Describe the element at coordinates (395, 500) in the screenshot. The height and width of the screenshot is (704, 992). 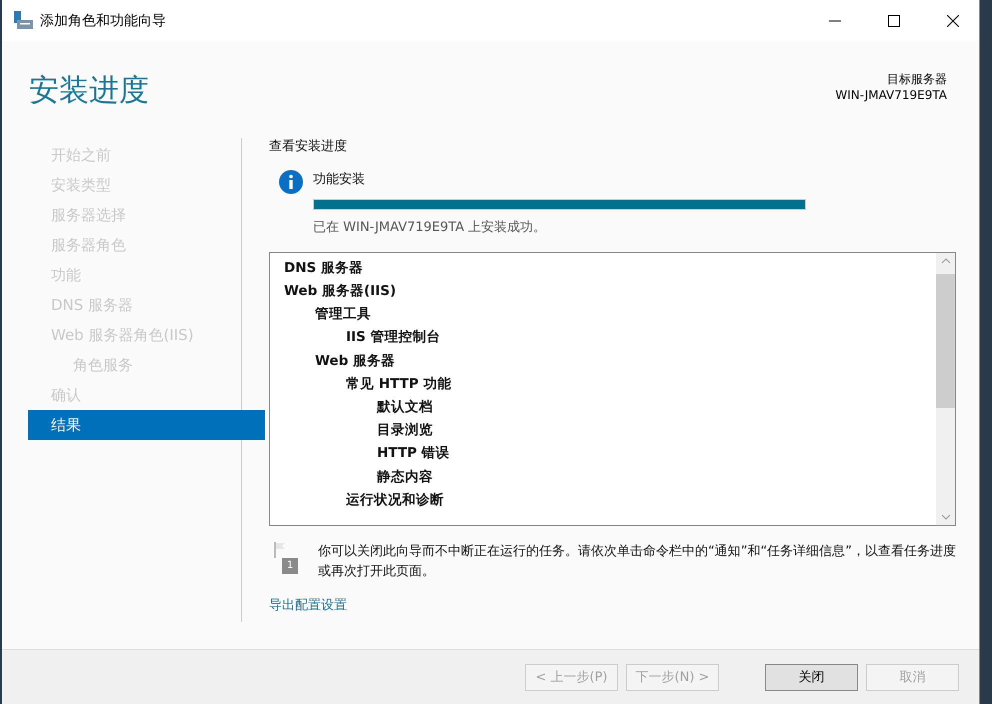
I see `result-item: 运行状况和诊断` at that location.